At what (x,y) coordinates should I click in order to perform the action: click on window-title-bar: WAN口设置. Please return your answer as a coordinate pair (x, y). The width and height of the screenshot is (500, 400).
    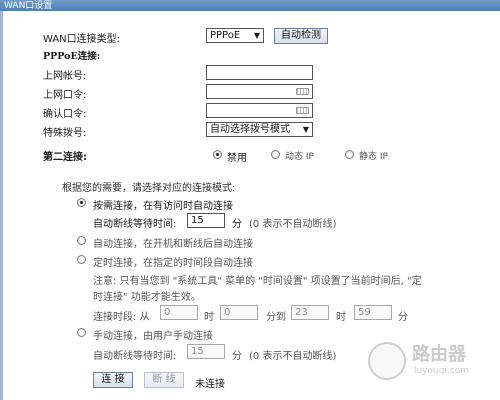
    Looking at the image, I should click on (250, 5).